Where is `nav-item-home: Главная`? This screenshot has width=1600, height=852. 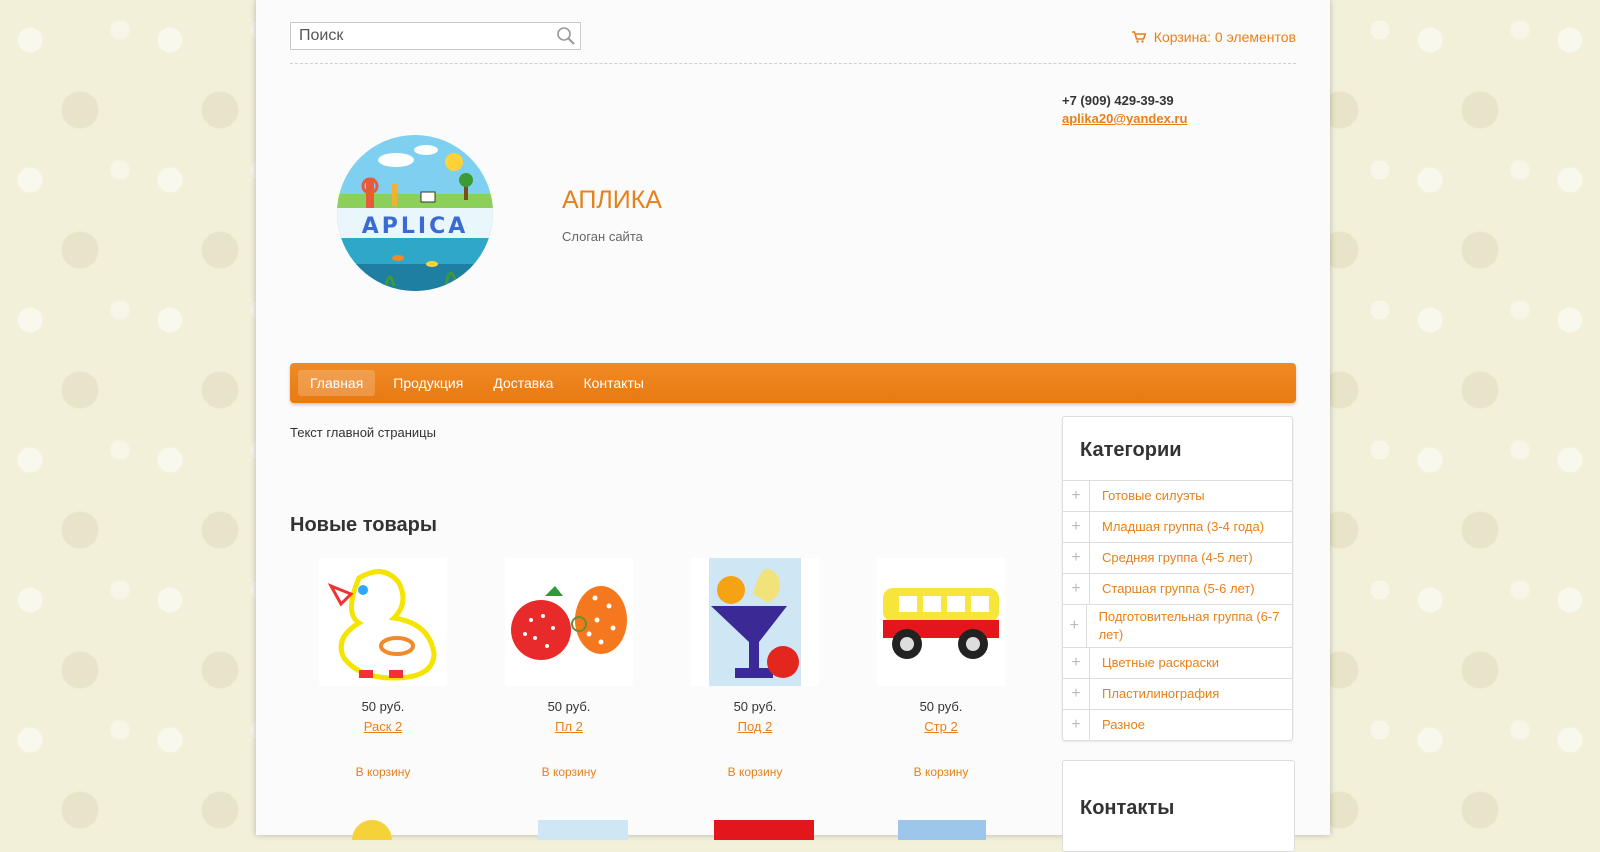
nav-item-home: Главная is located at coordinates (337, 383).